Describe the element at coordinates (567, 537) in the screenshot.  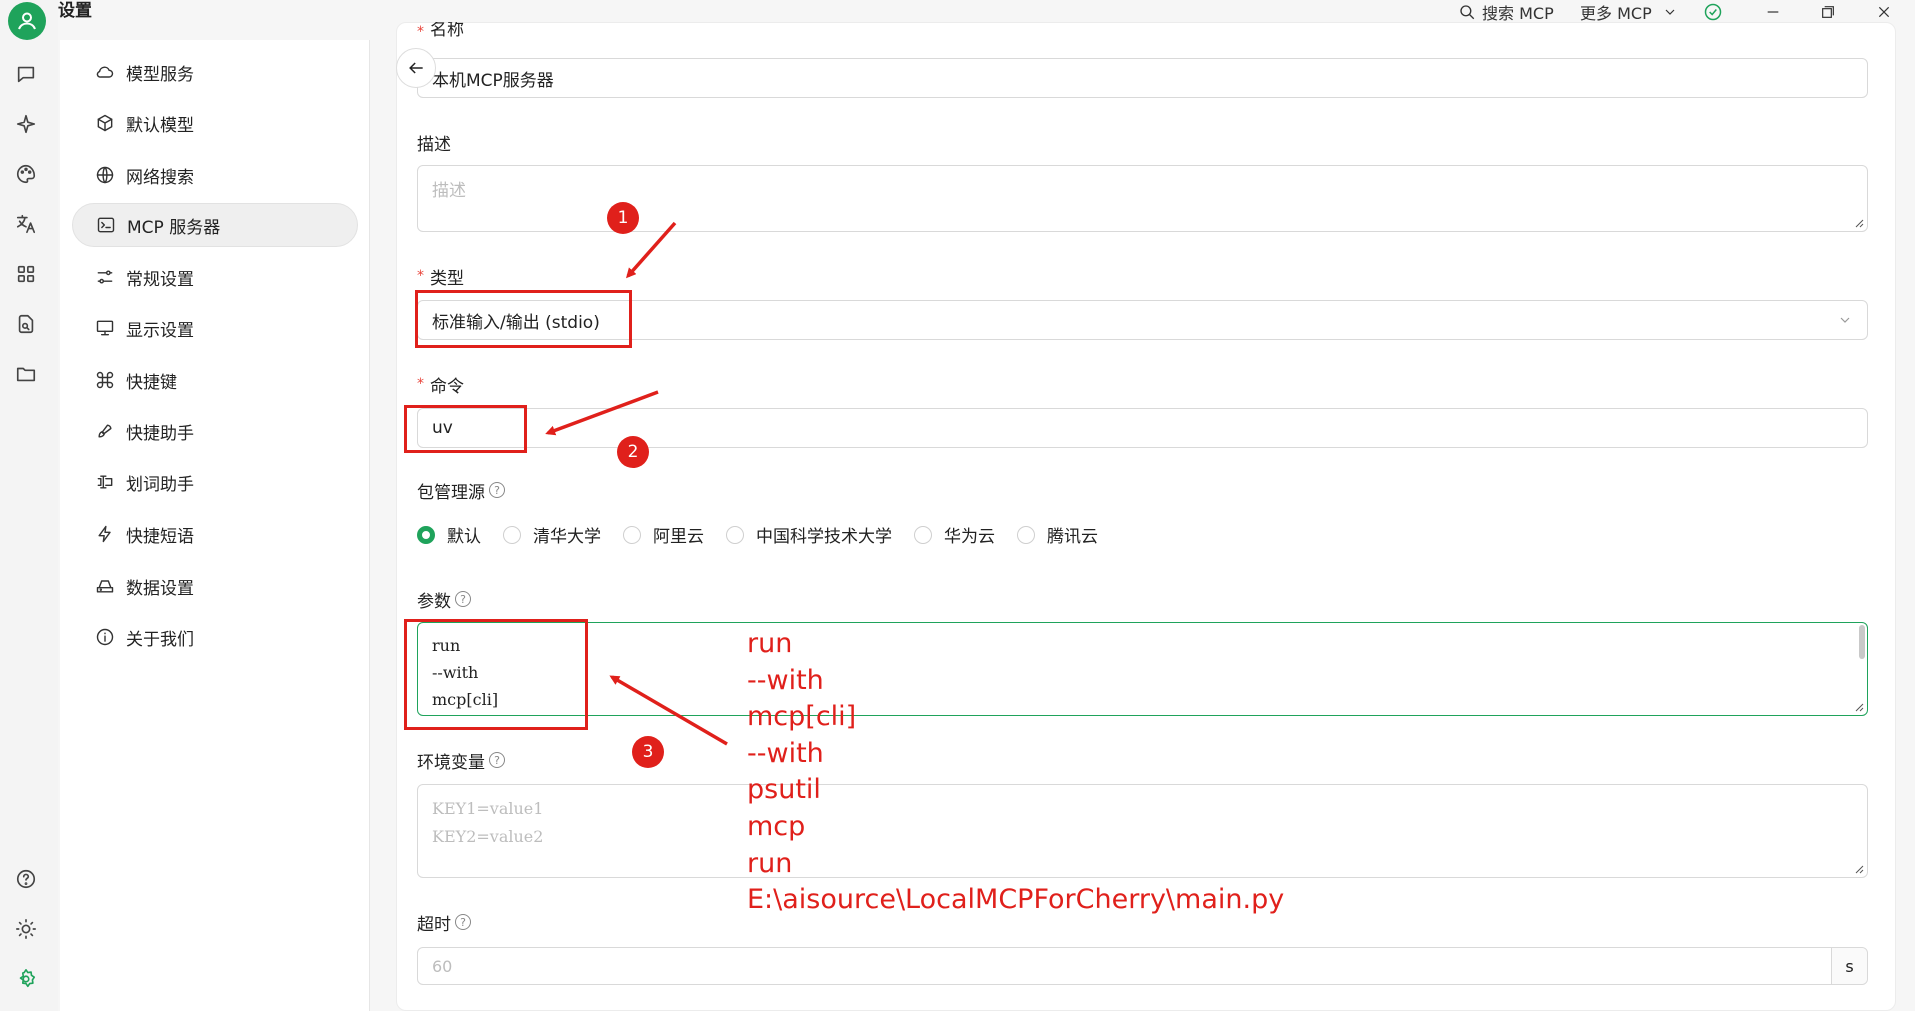
I see `radio-label: 清华大学` at that location.